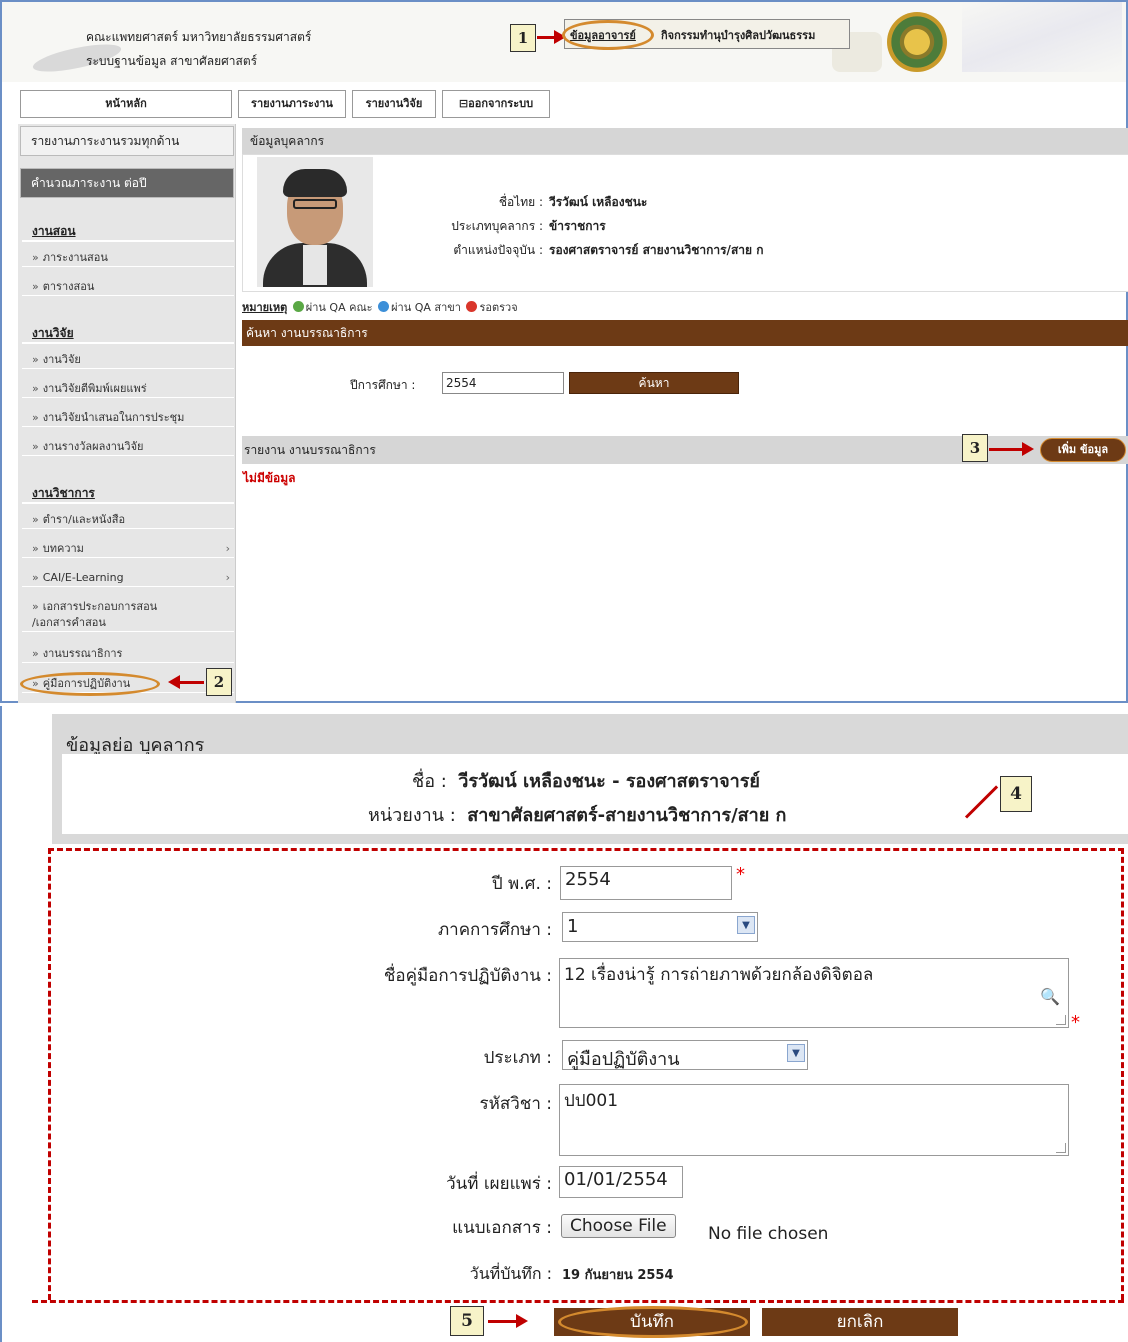  I want to click on cancel-button: ยกเลิก, so click(860, 1322).